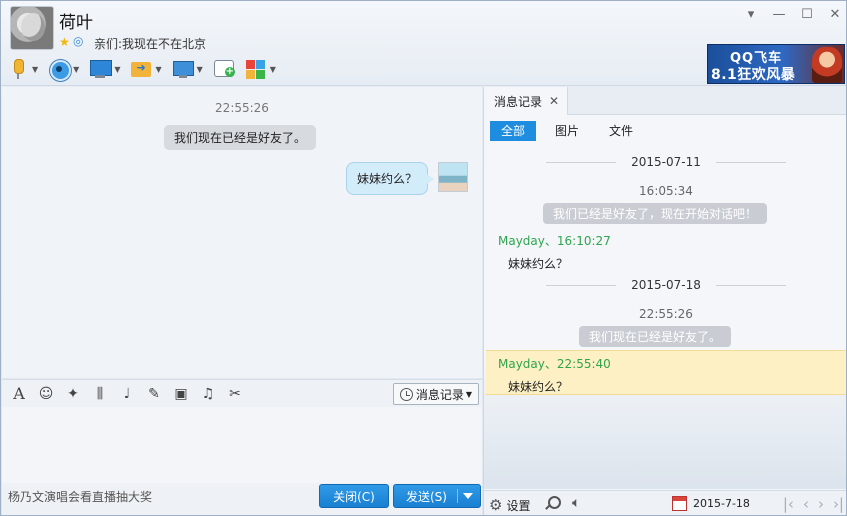  Describe the element at coordinates (154, 394) in the screenshot. I see `edit-icon: ✎` at that location.